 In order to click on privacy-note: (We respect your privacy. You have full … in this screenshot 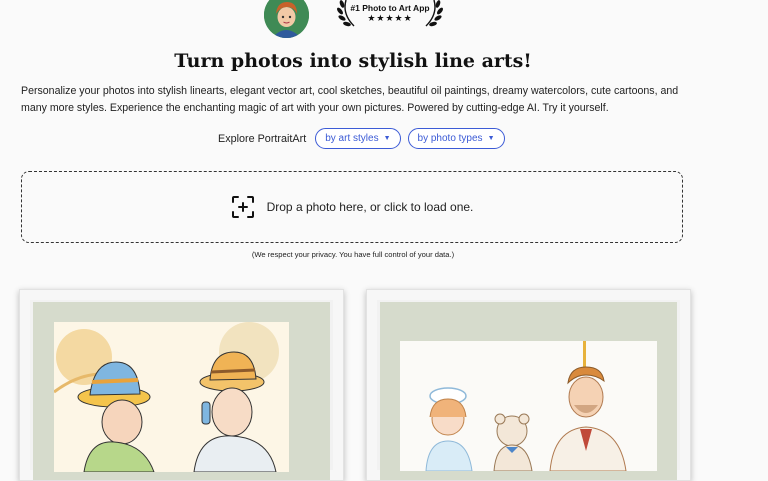, I will do `click(353, 254)`.